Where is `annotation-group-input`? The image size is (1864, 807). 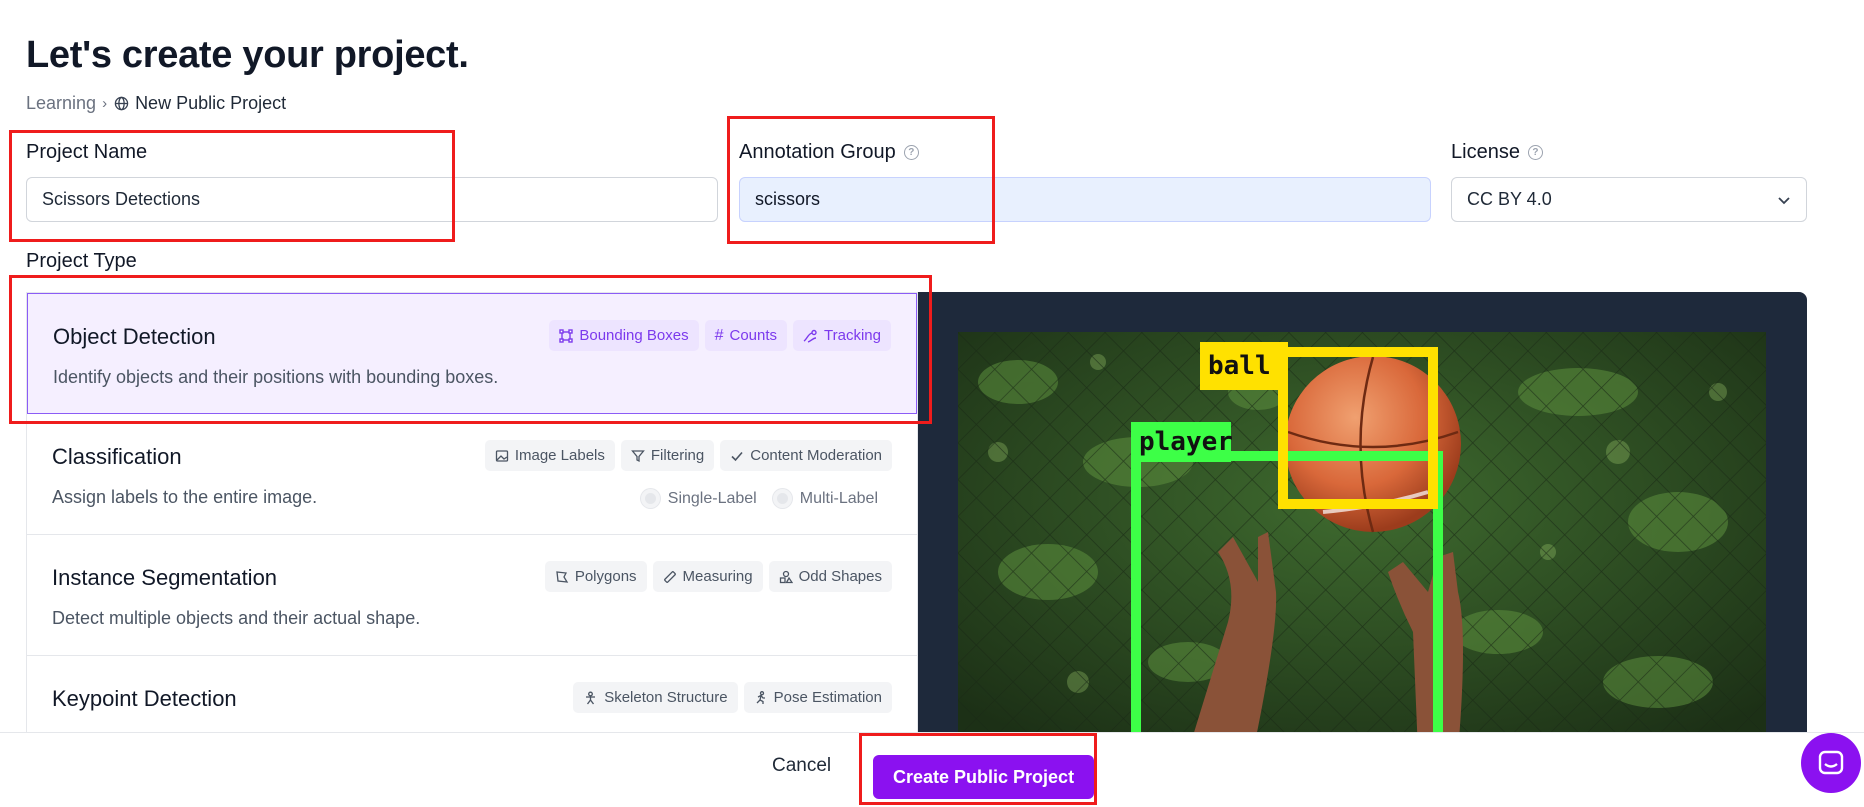
annotation-group-input is located at coordinates (1085, 199).